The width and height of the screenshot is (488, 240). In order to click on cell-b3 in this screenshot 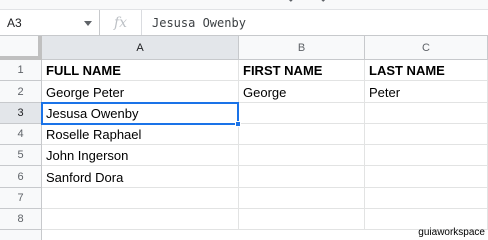, I will do `click(302, 113)`.